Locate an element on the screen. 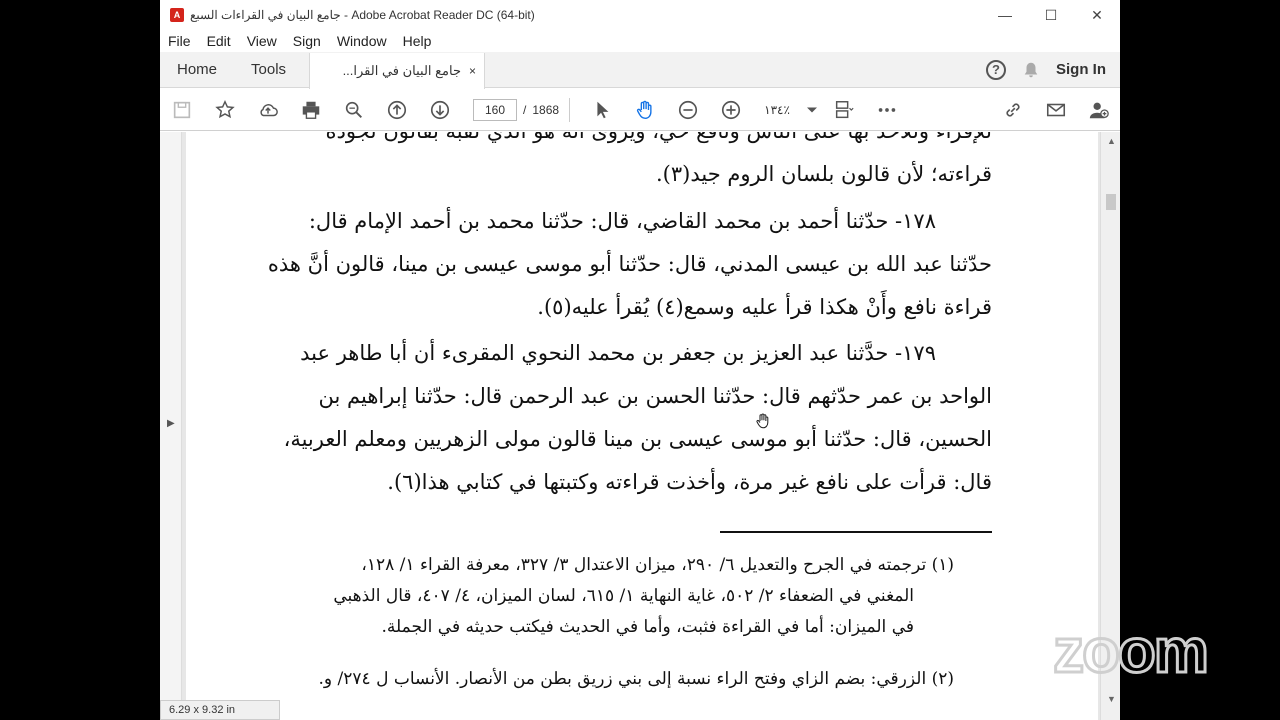 The width and height of the screenshot is (1280, 720). menu-edit: Edit is located at coordinates (219, 41).